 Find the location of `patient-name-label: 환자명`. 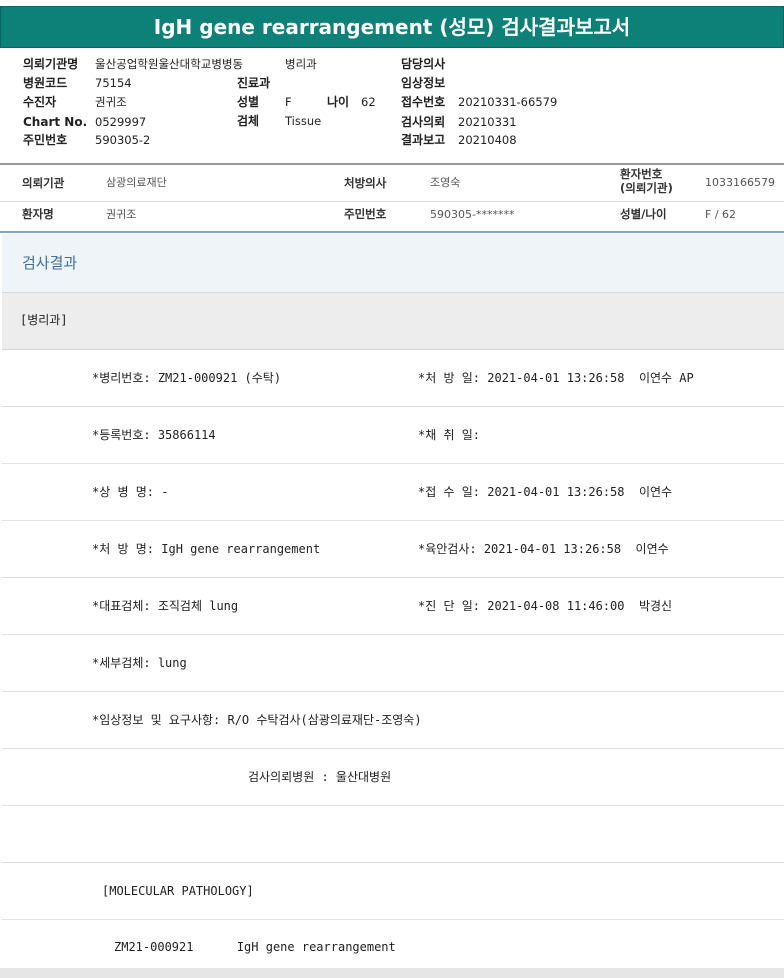

patient-name-label: 환자명 is located at coordinates (38, 214).